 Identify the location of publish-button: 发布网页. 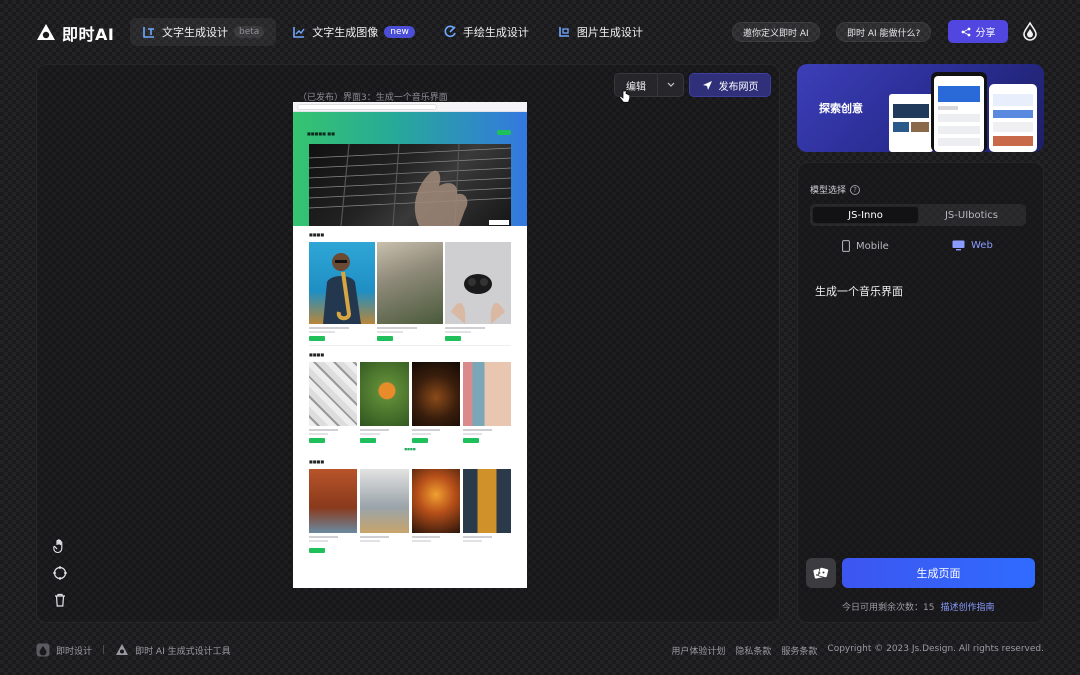
(730, 85).